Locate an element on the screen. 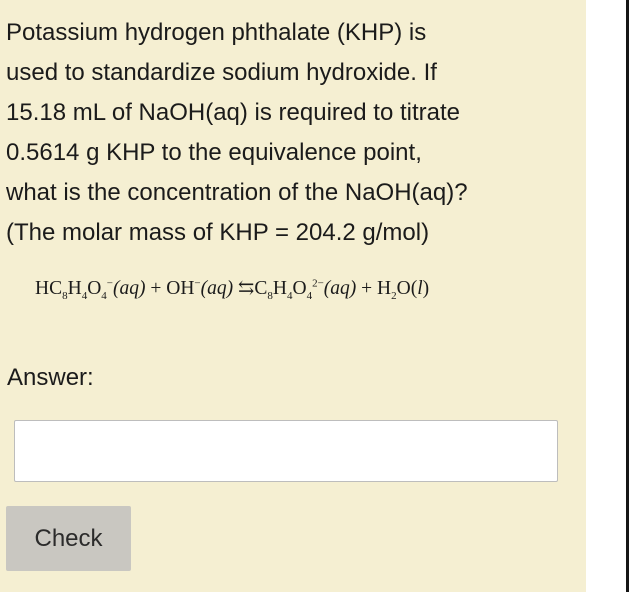 This screenshot has height=592, width=635. question-line-6: (The molar mass of KHP = 204.2 g/mol) is located at coordinates (218, 232).